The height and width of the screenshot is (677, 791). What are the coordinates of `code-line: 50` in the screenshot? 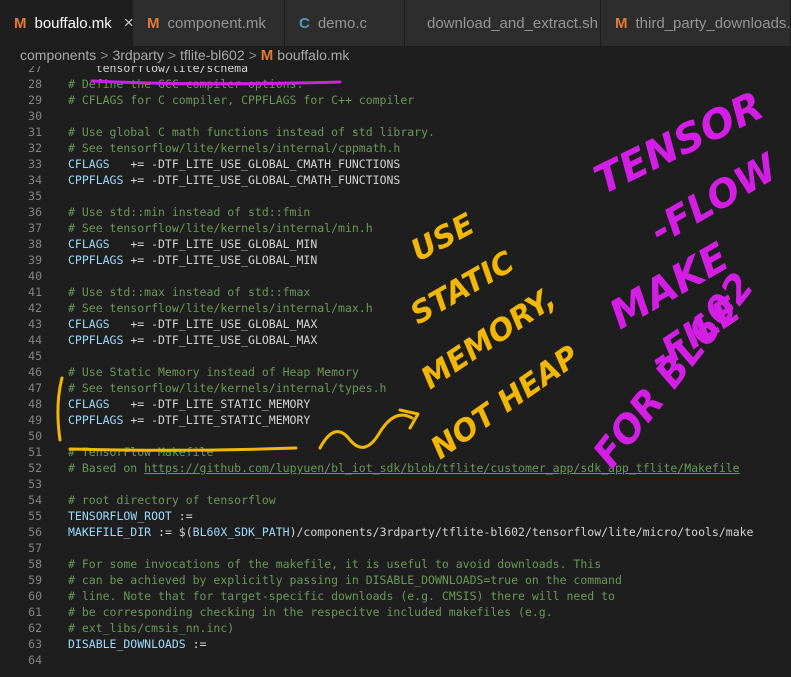 It's located at (395, 436).